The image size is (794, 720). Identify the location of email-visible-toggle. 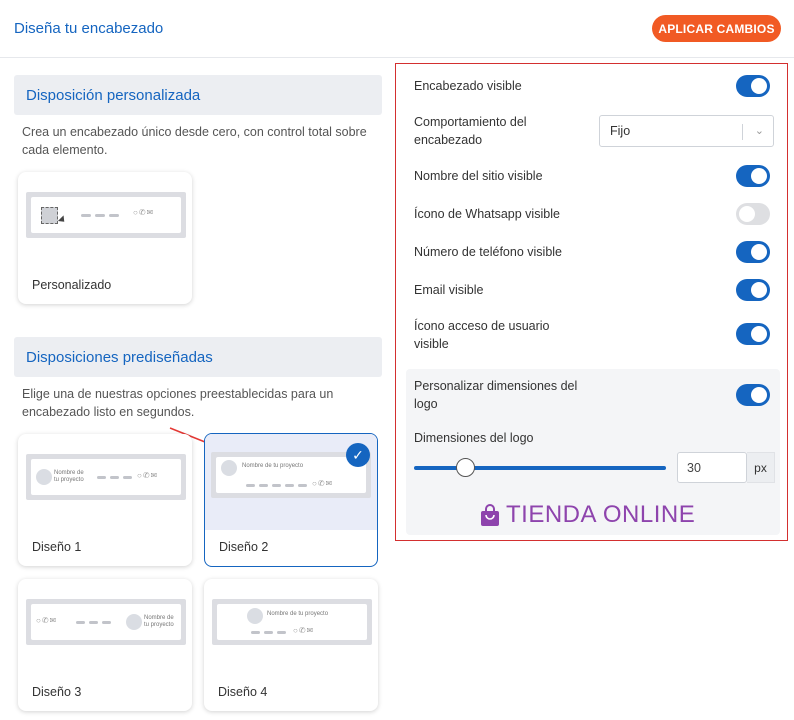
(753, 290).